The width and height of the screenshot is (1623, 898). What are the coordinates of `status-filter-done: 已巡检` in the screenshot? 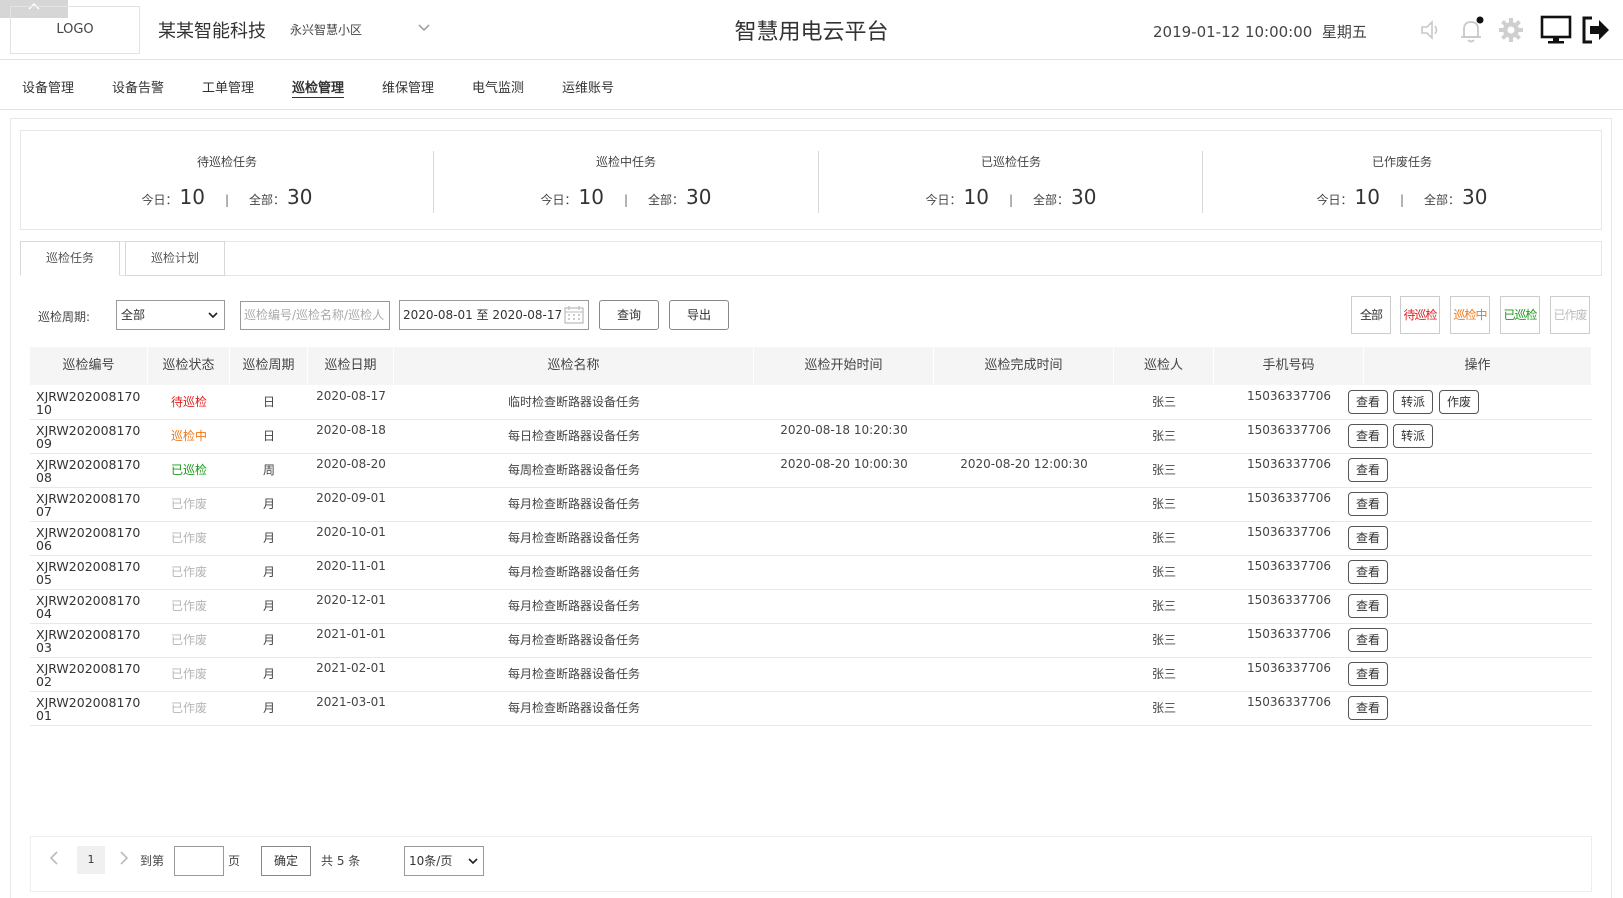 It's located at (1520, 315).